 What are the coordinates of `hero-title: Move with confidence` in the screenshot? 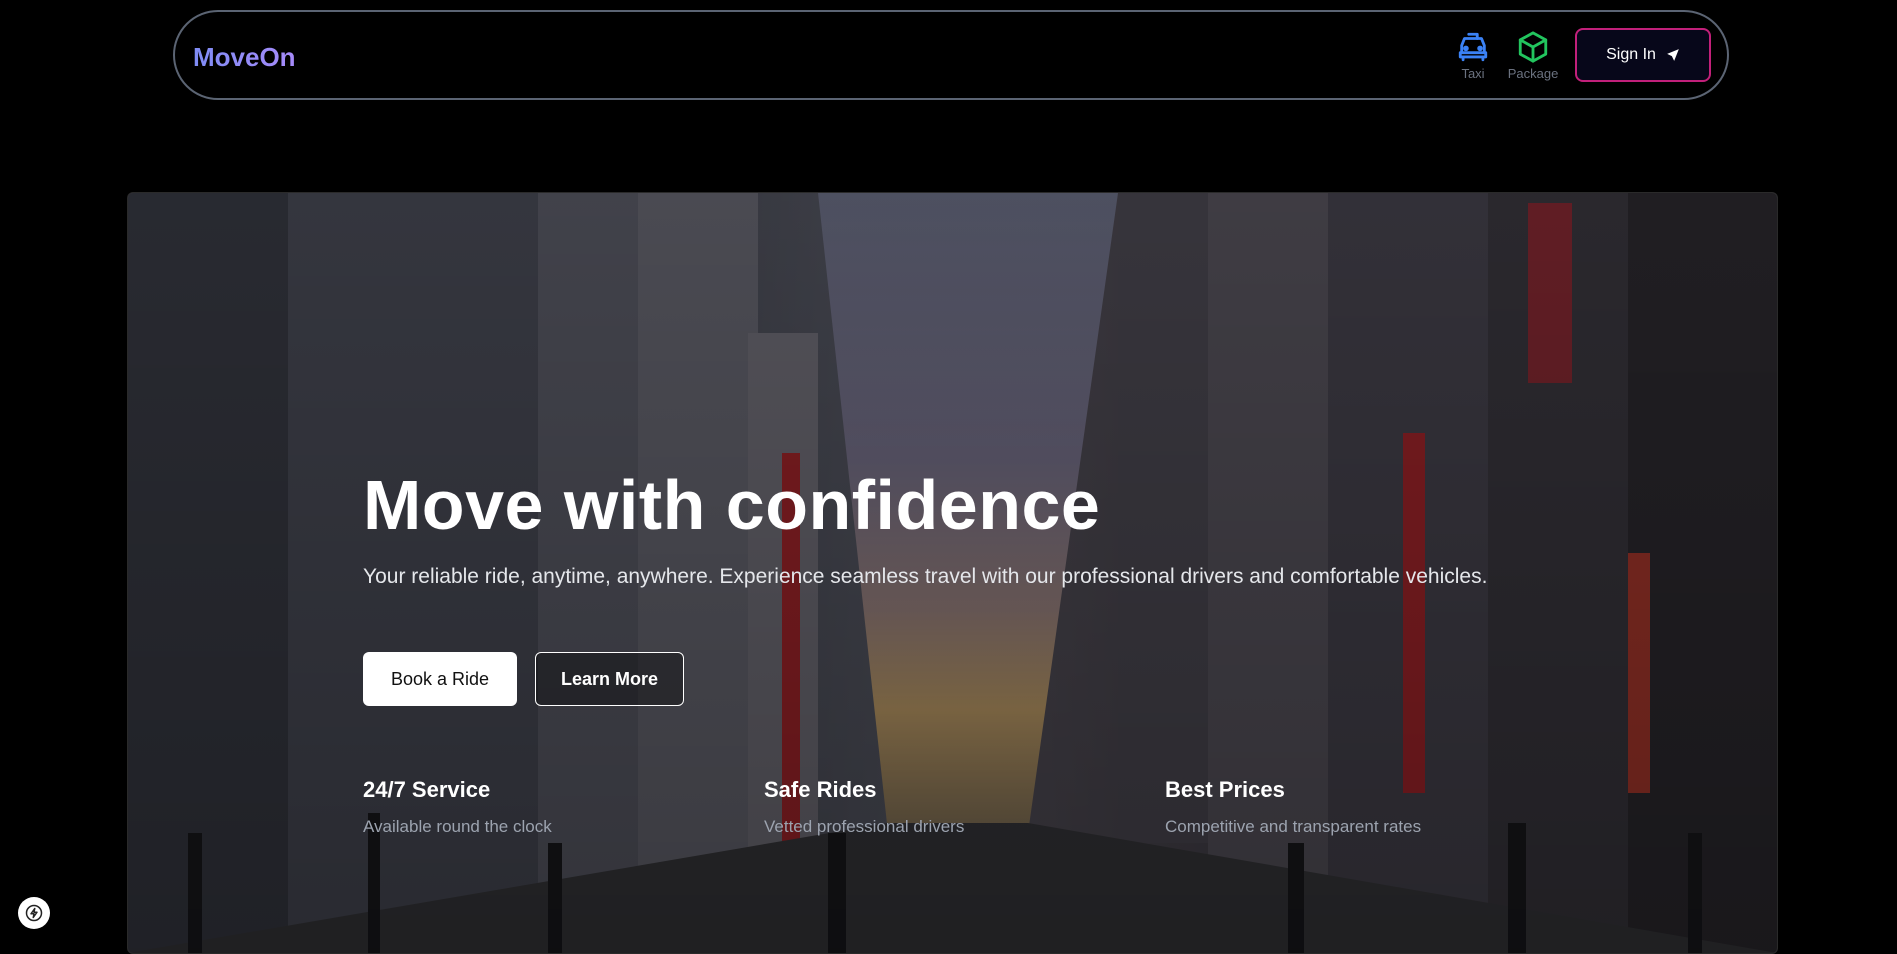 It's located at (732, 505).